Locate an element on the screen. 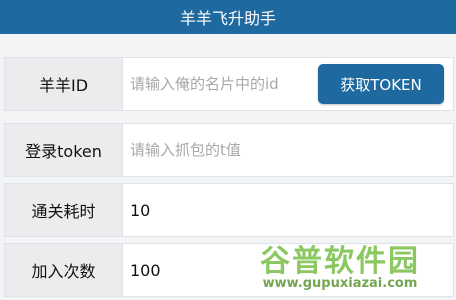 This screenshot has width=456, height=300. join-count-input: 100 is located at coordinates (288, 270).